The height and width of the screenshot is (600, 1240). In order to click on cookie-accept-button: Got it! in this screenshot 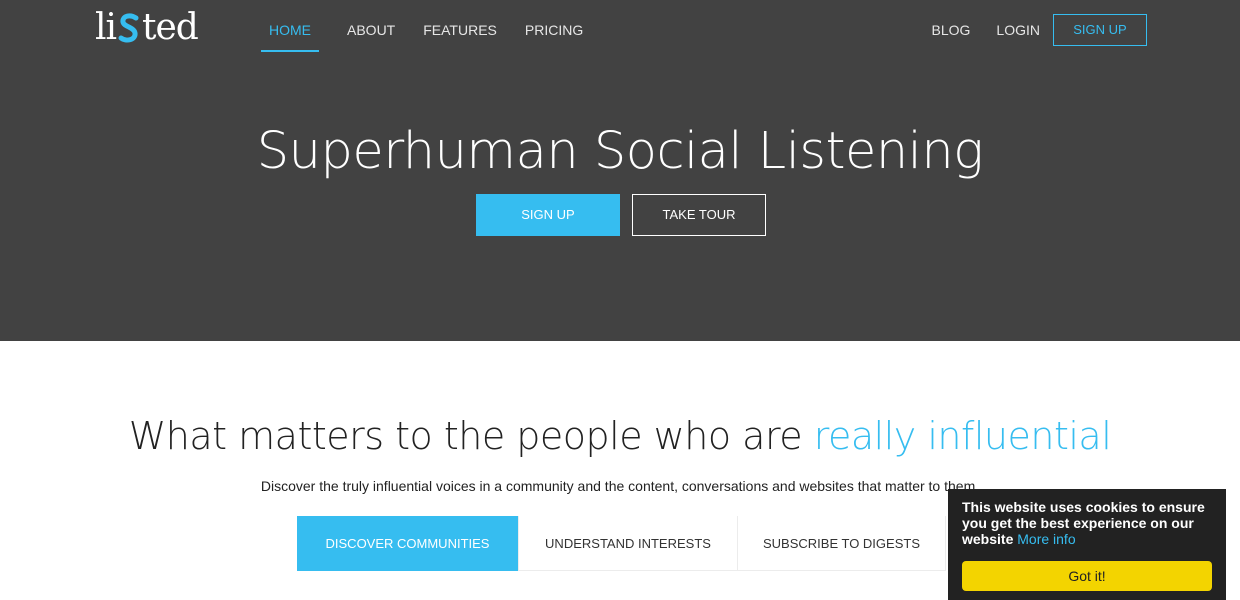, I will do `click(1087, 576)`.